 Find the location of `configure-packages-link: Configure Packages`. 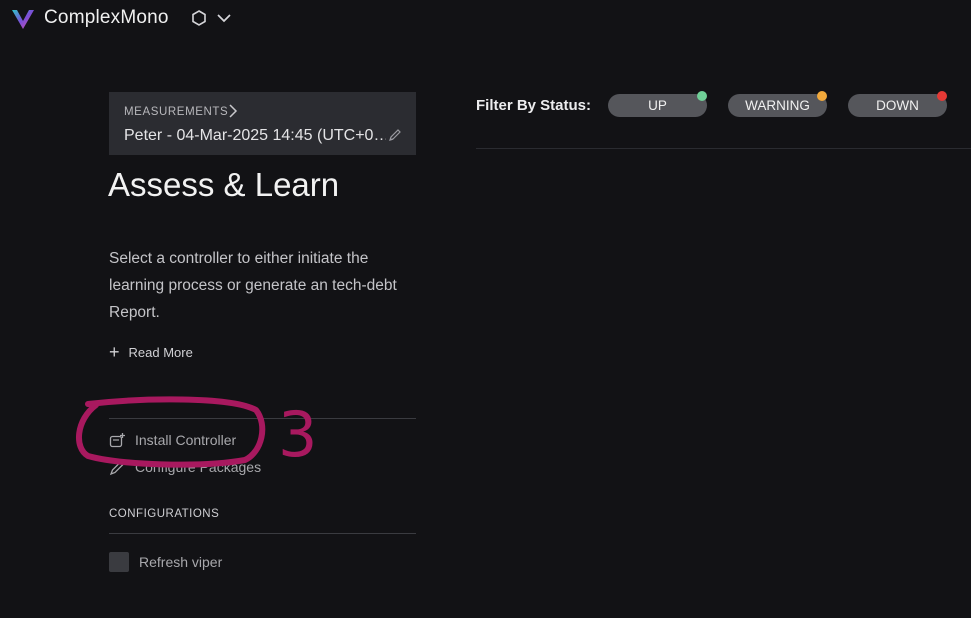

configure-packages-link: Configure Packages is located at coordinates (185, 467).